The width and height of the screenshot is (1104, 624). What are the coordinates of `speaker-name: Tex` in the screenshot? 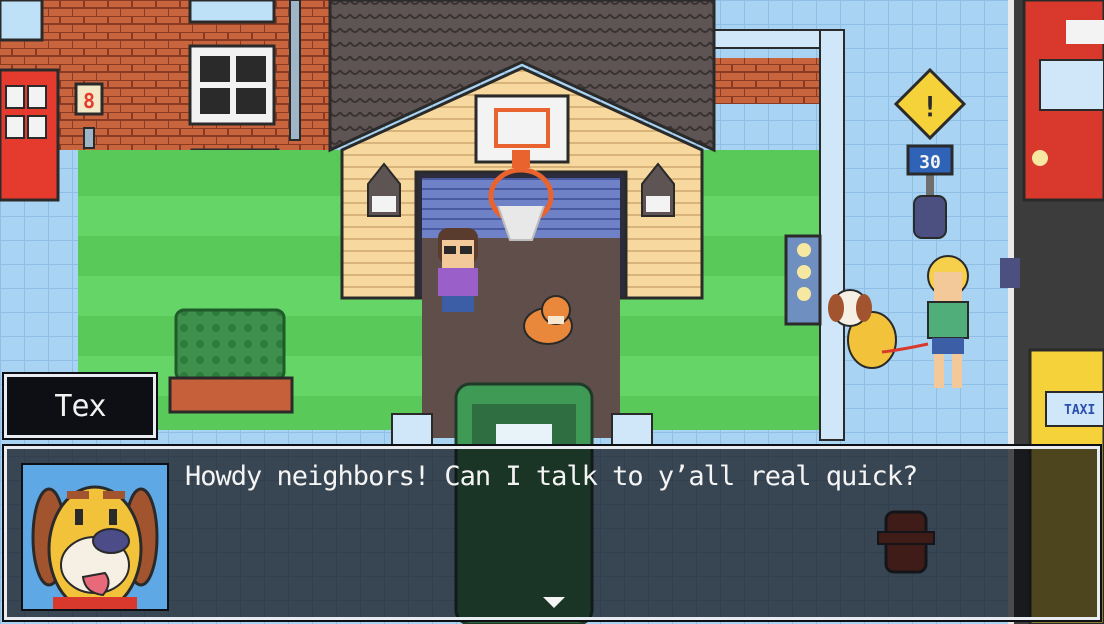 It's located at (80, 406).